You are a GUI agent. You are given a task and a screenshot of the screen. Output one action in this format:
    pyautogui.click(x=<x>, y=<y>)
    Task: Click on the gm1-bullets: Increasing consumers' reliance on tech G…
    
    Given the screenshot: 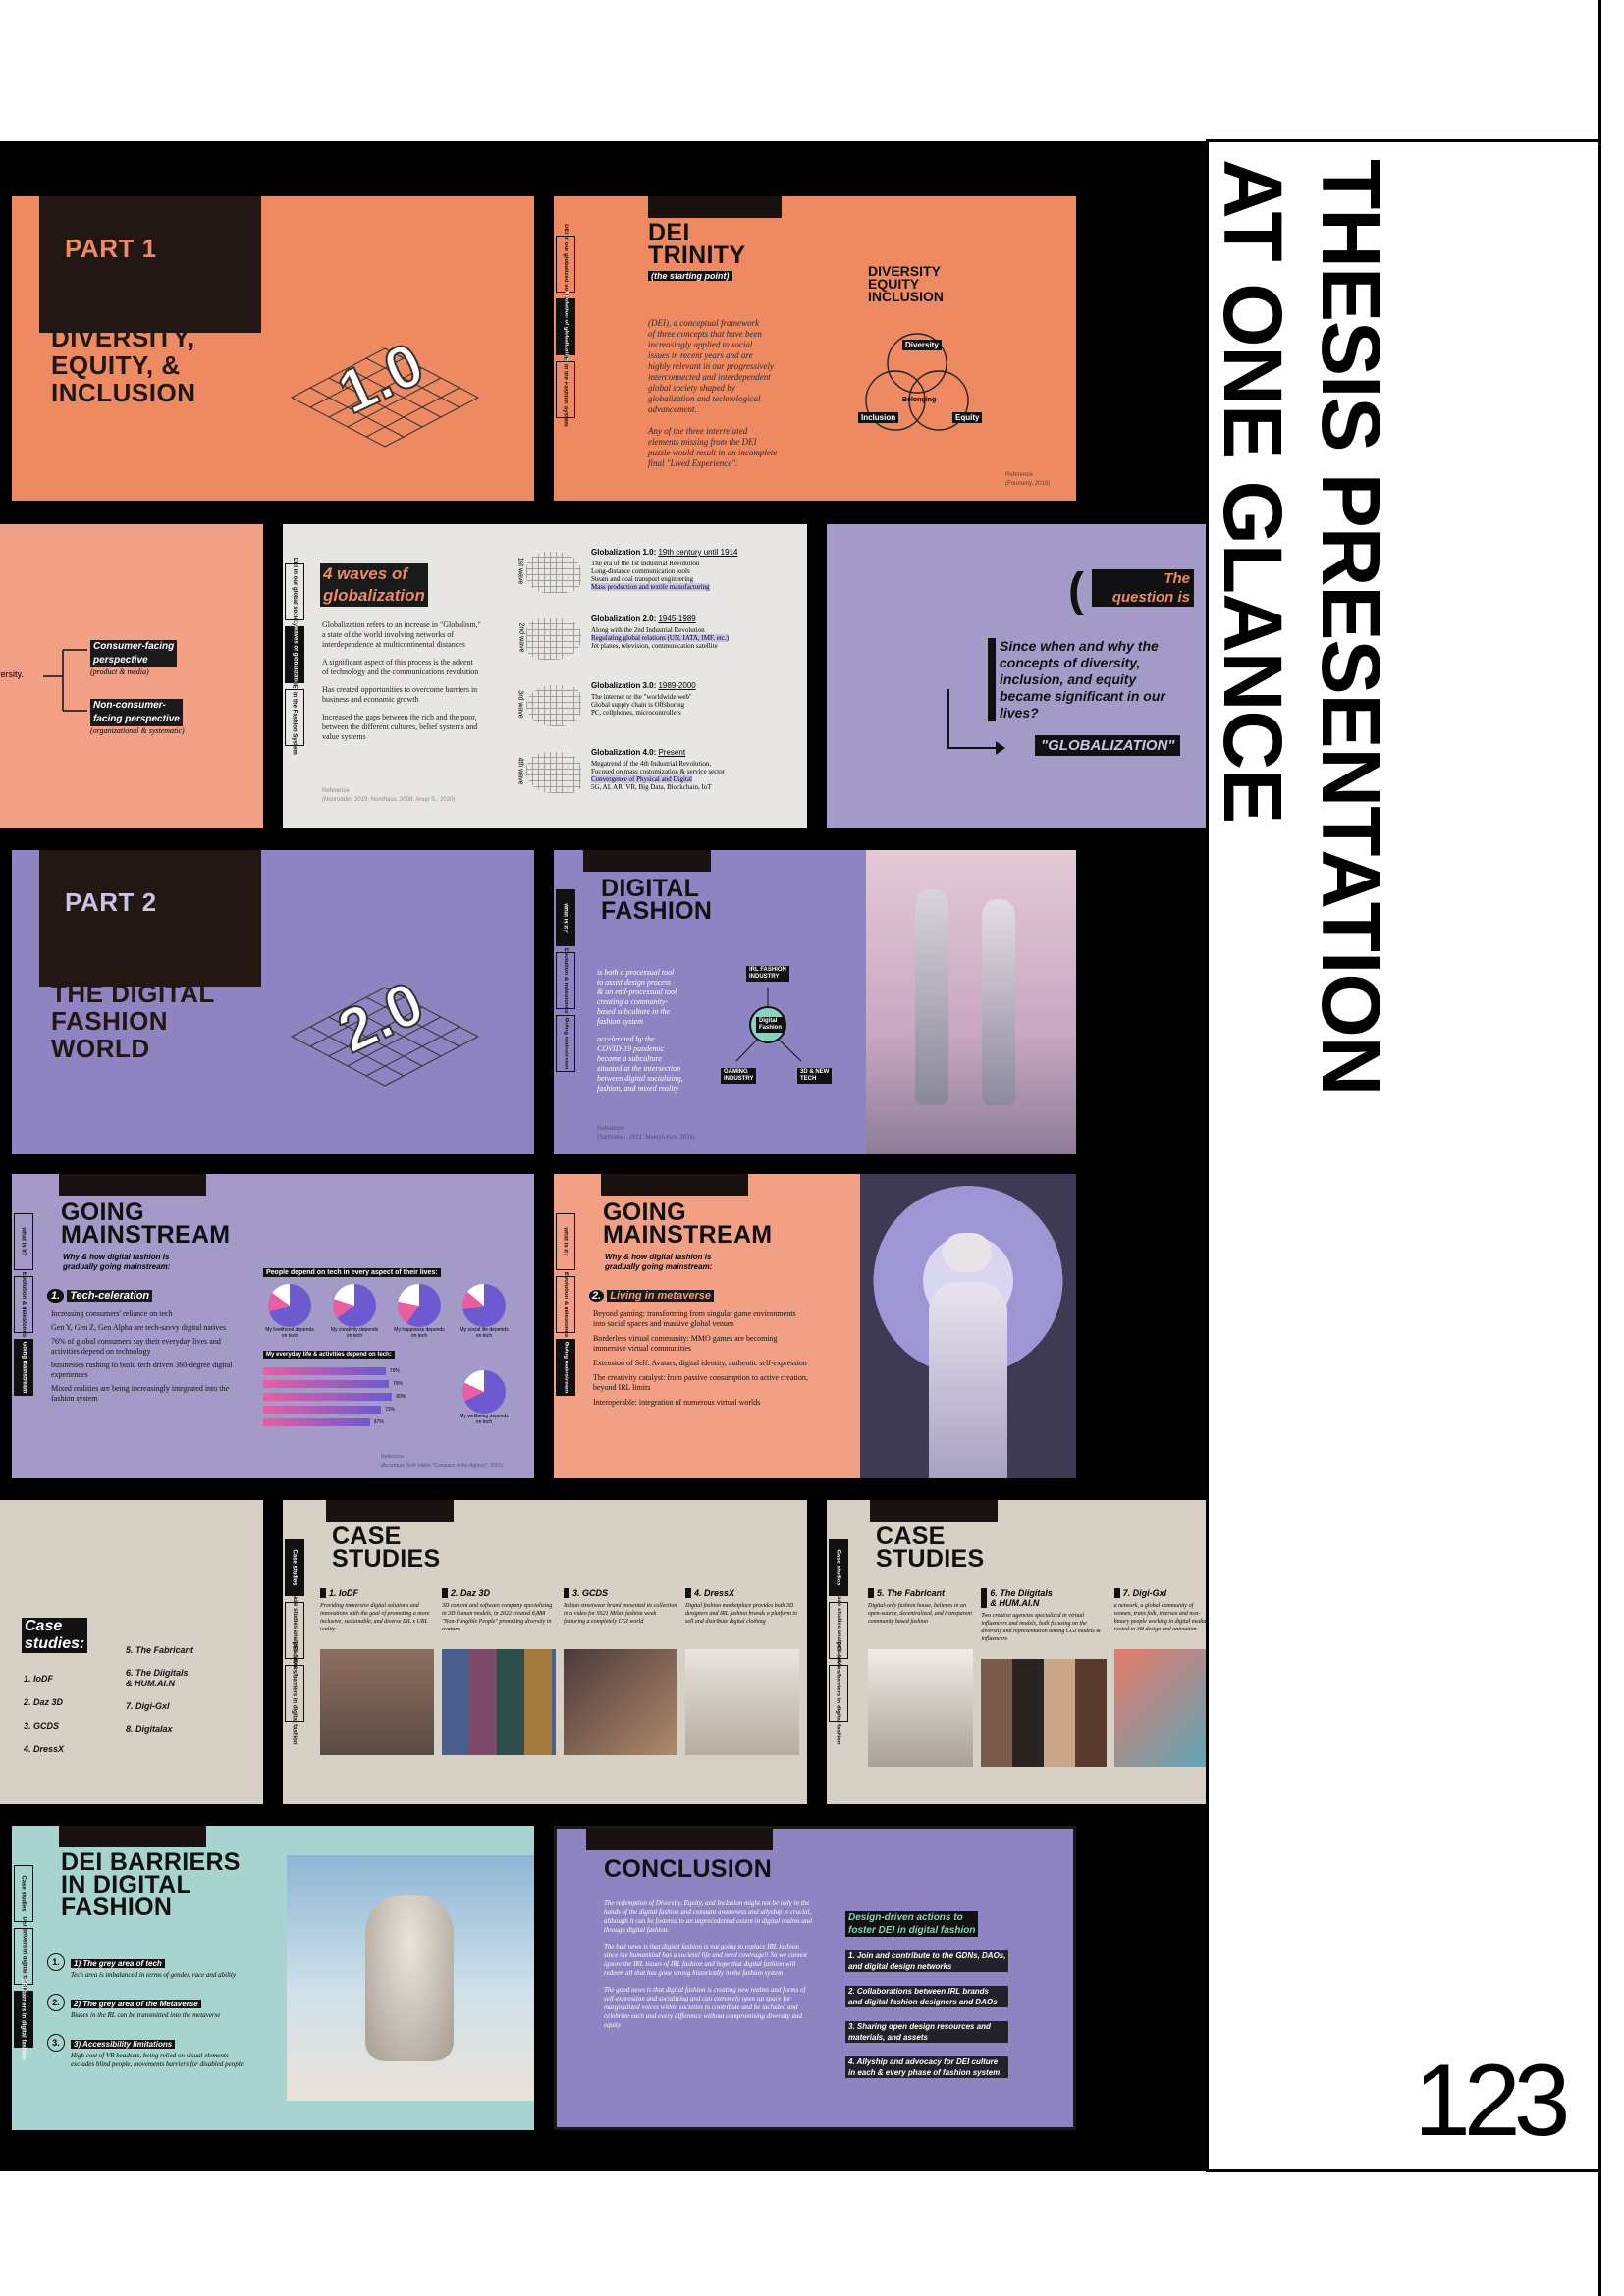 What is the action you would take?
    pyautogui.click(x=142, y=1356)
    